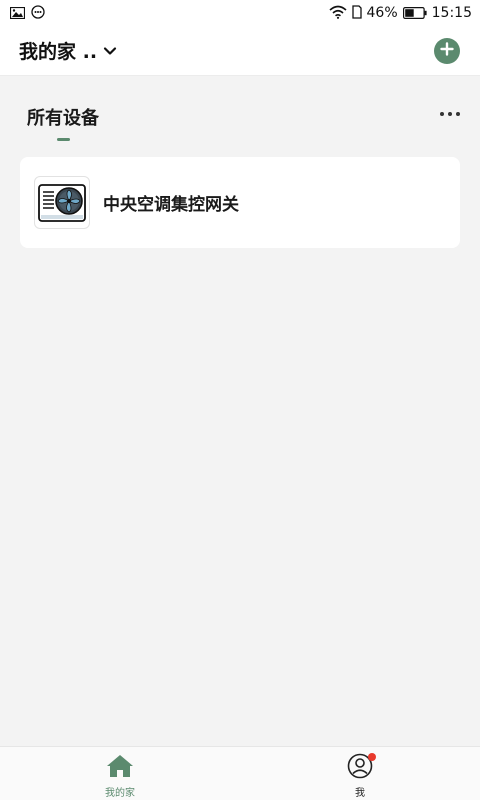 The width and height of the screenshot is (480, 800). Describe the element at coordinates (382, 13) in the screenshot. I see `battery-percent: 46%` at that location.